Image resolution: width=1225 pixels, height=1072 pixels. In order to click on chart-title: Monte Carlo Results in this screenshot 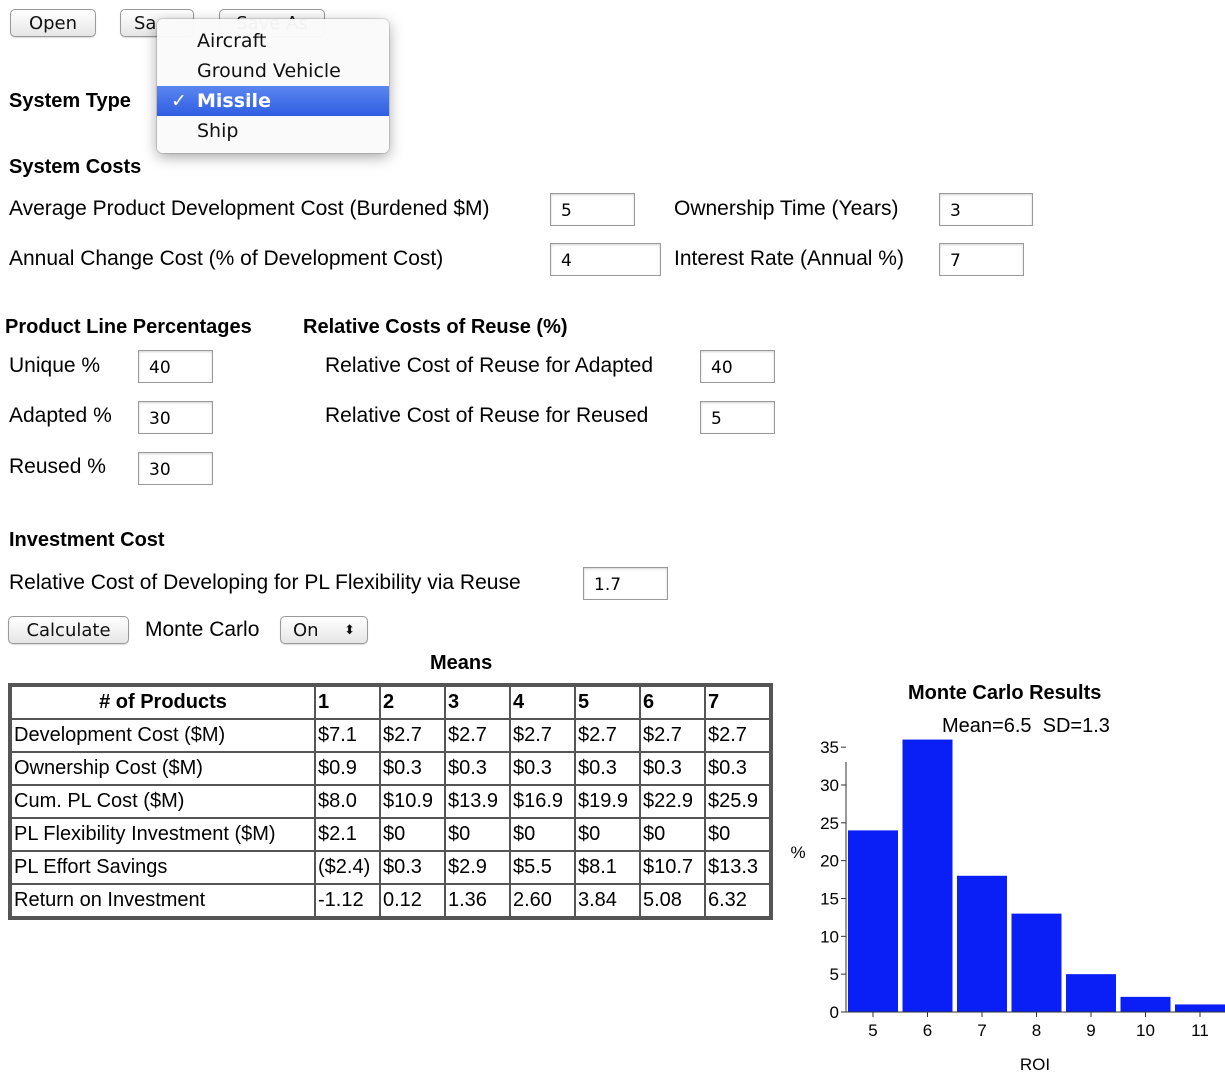, I will do `click(1005, 693)`.